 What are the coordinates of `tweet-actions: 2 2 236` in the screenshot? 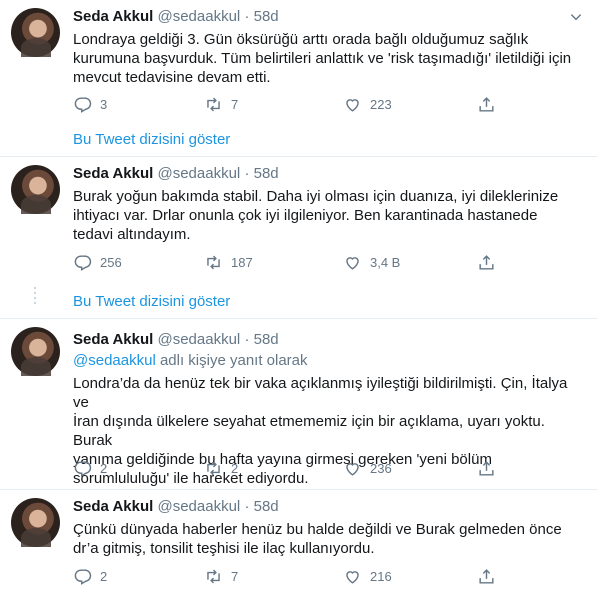 It's located at (288, 469).